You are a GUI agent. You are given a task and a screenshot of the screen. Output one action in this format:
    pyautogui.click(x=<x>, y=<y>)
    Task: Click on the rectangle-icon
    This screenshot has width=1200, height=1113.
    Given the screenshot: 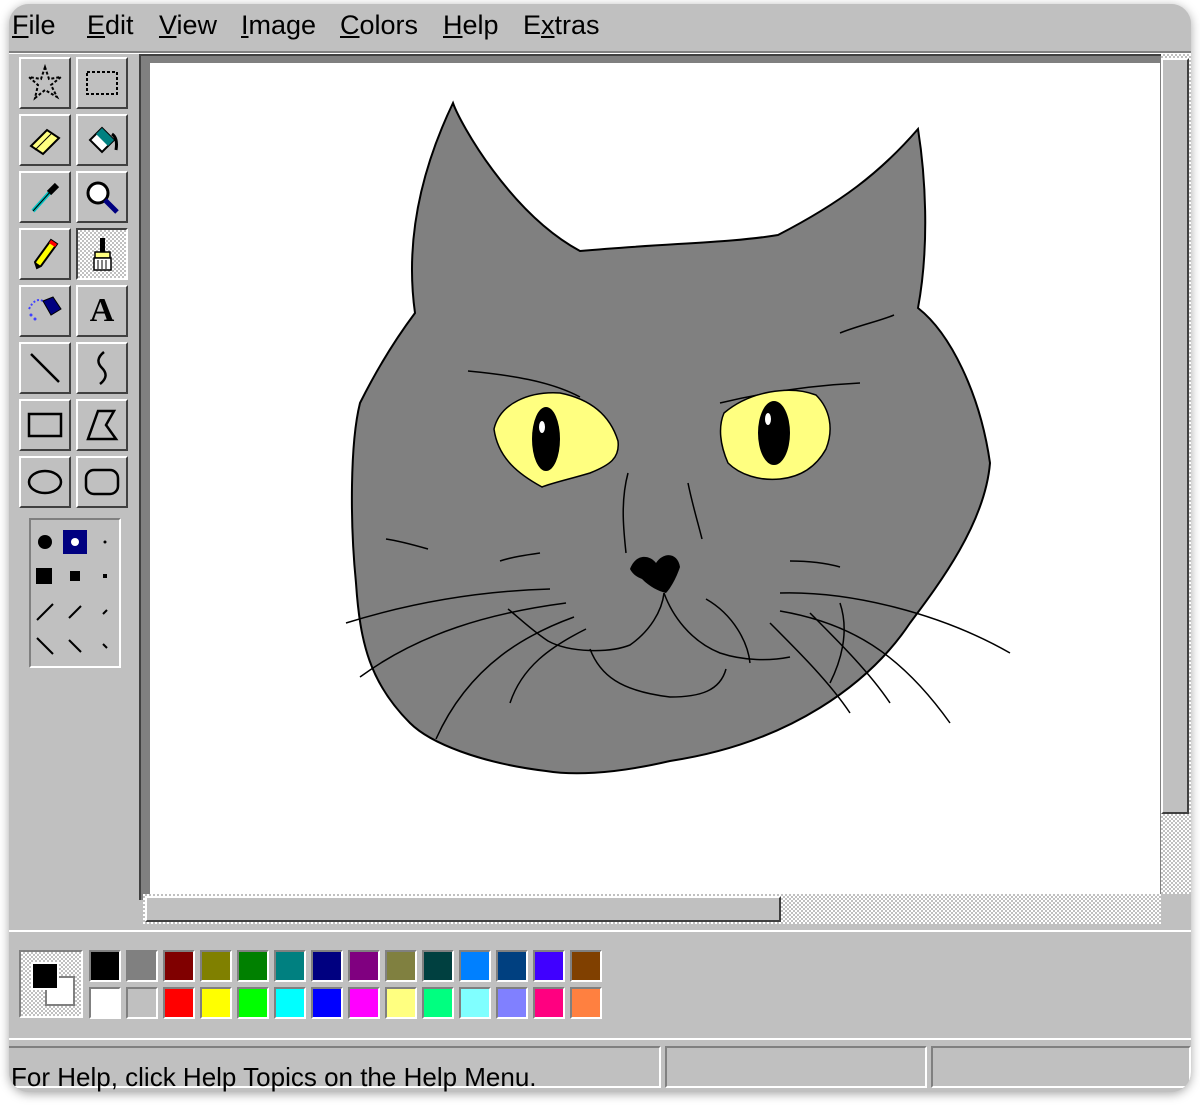 What is the action you would take?
    pyautogui.click(x=45, y=425)
    